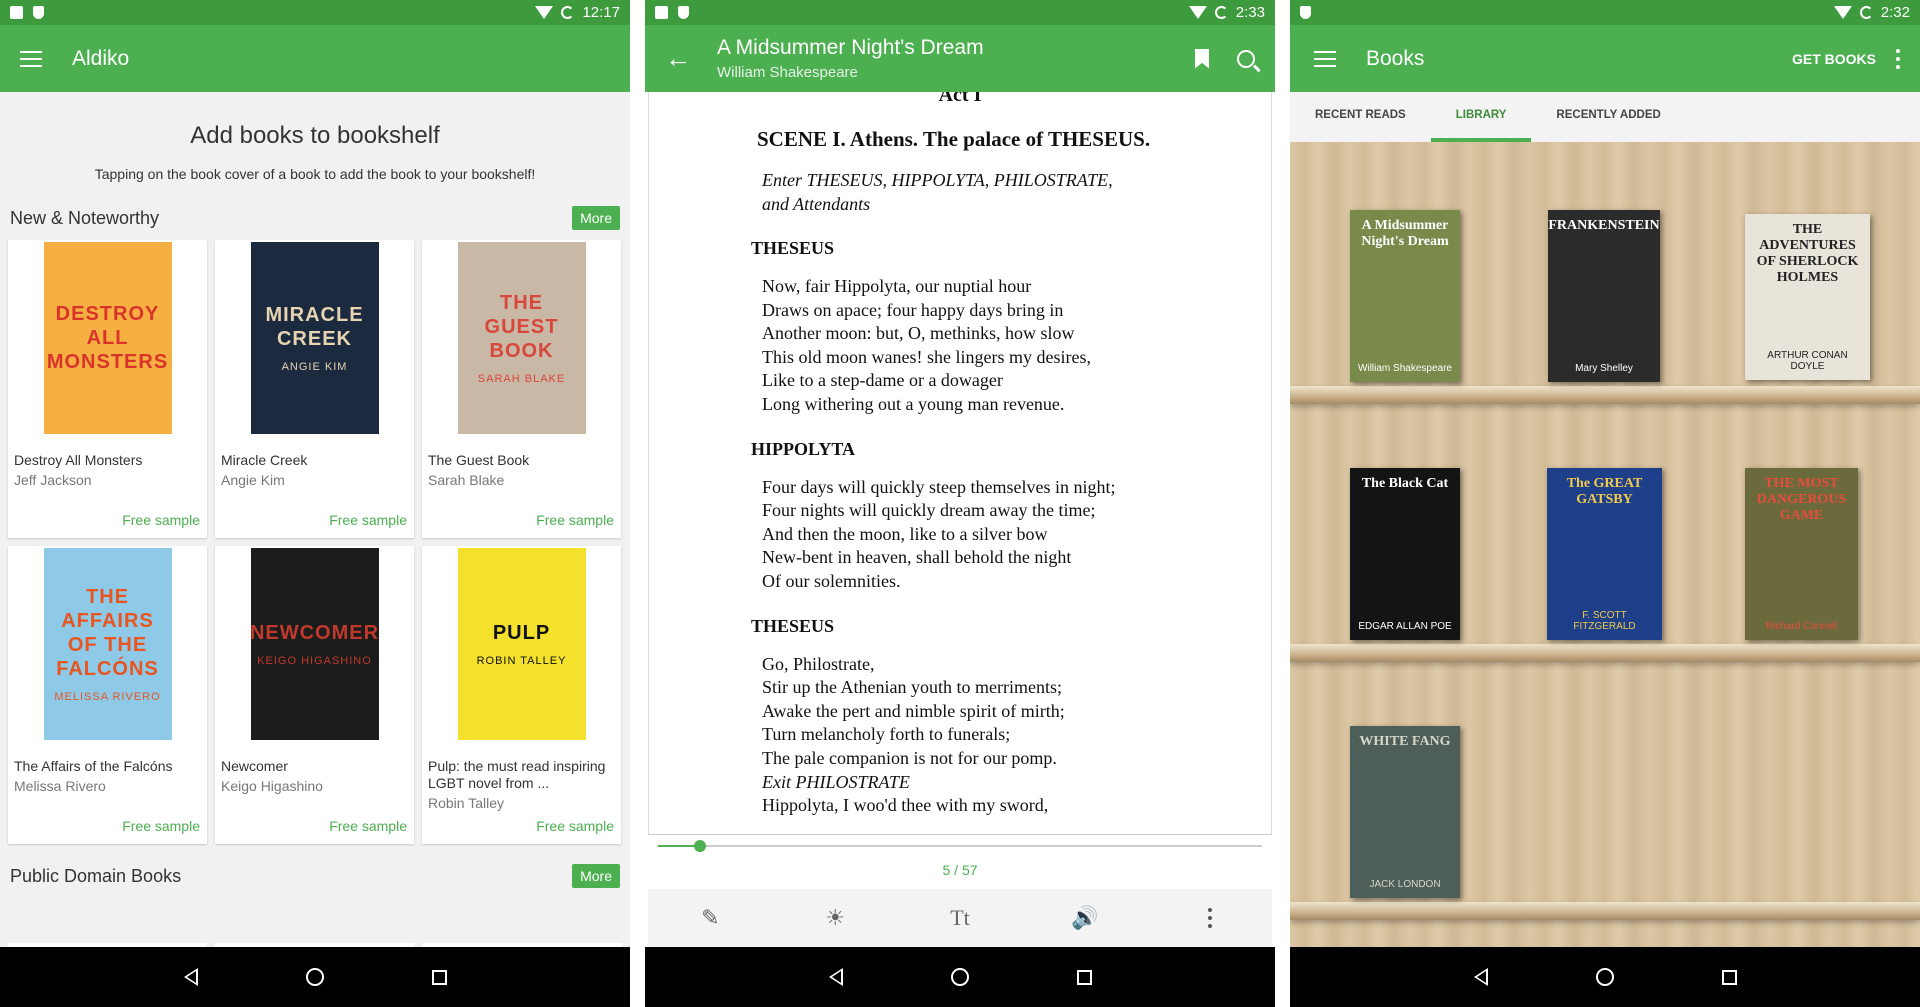 This screenshot has height=1007, width=1920. What do you see at coordinates (680, 58) in the screenshot?
I see `back-arrow-icon: ←` at bounding box center [680, 58].